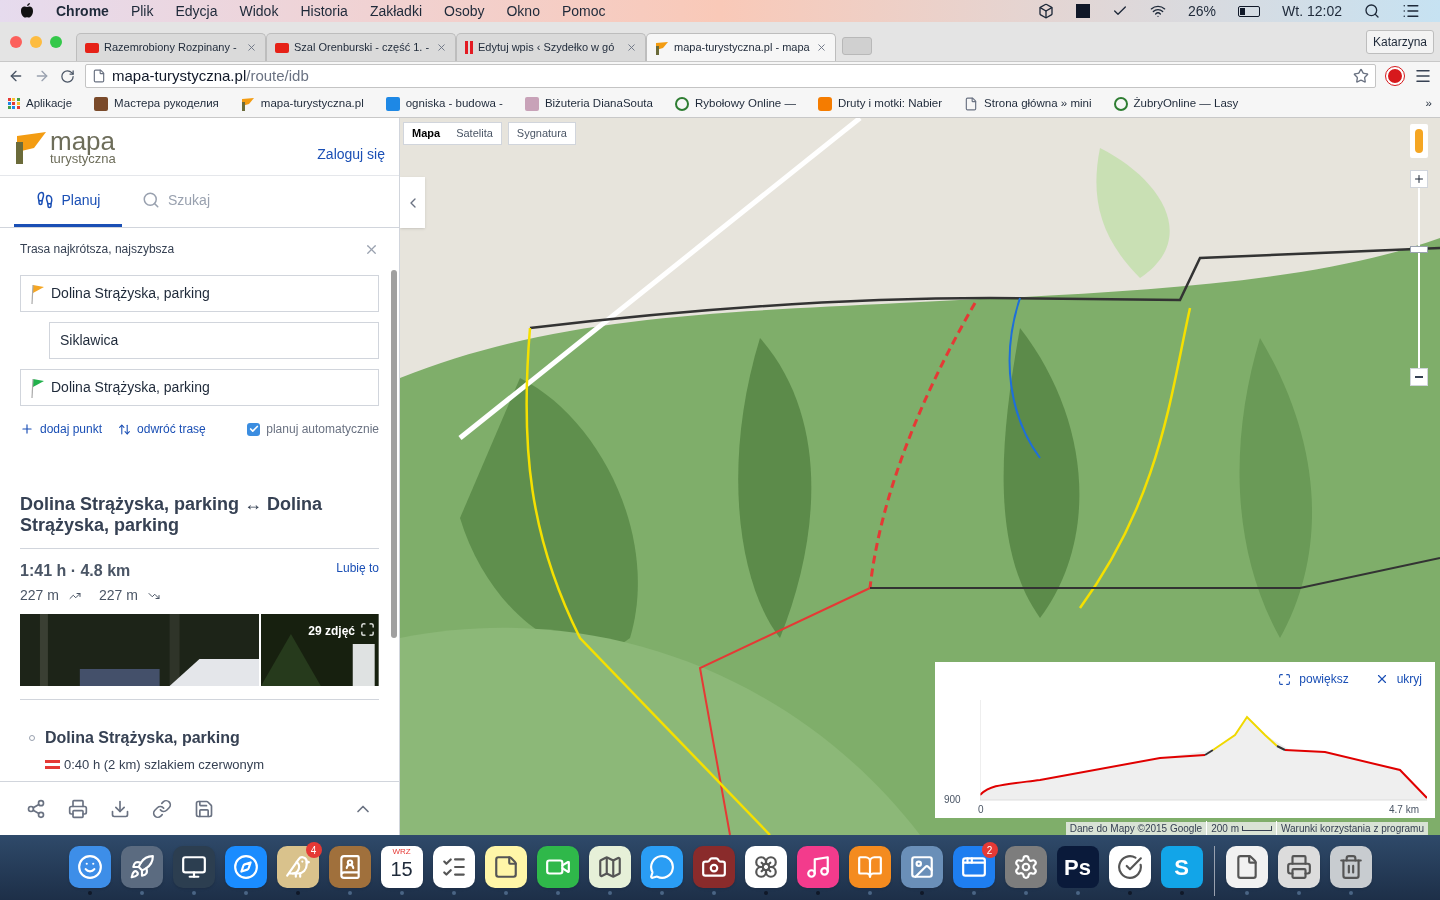 Image resolution: width=1440 pixels, height=900 pixels. What do you see at coordinates (67, 76) in the screenshot?
I see `reload-icon` at bounding box center [67, 76].